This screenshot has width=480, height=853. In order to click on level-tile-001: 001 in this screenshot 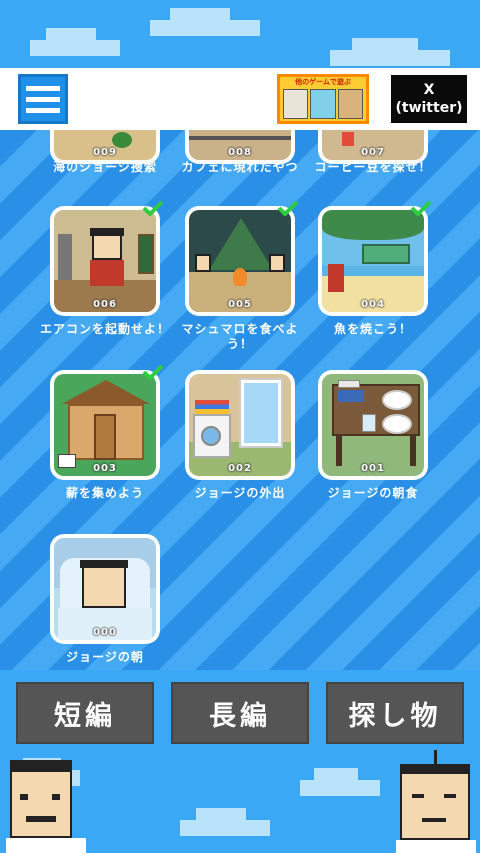, I will do `click(373, 425)`.